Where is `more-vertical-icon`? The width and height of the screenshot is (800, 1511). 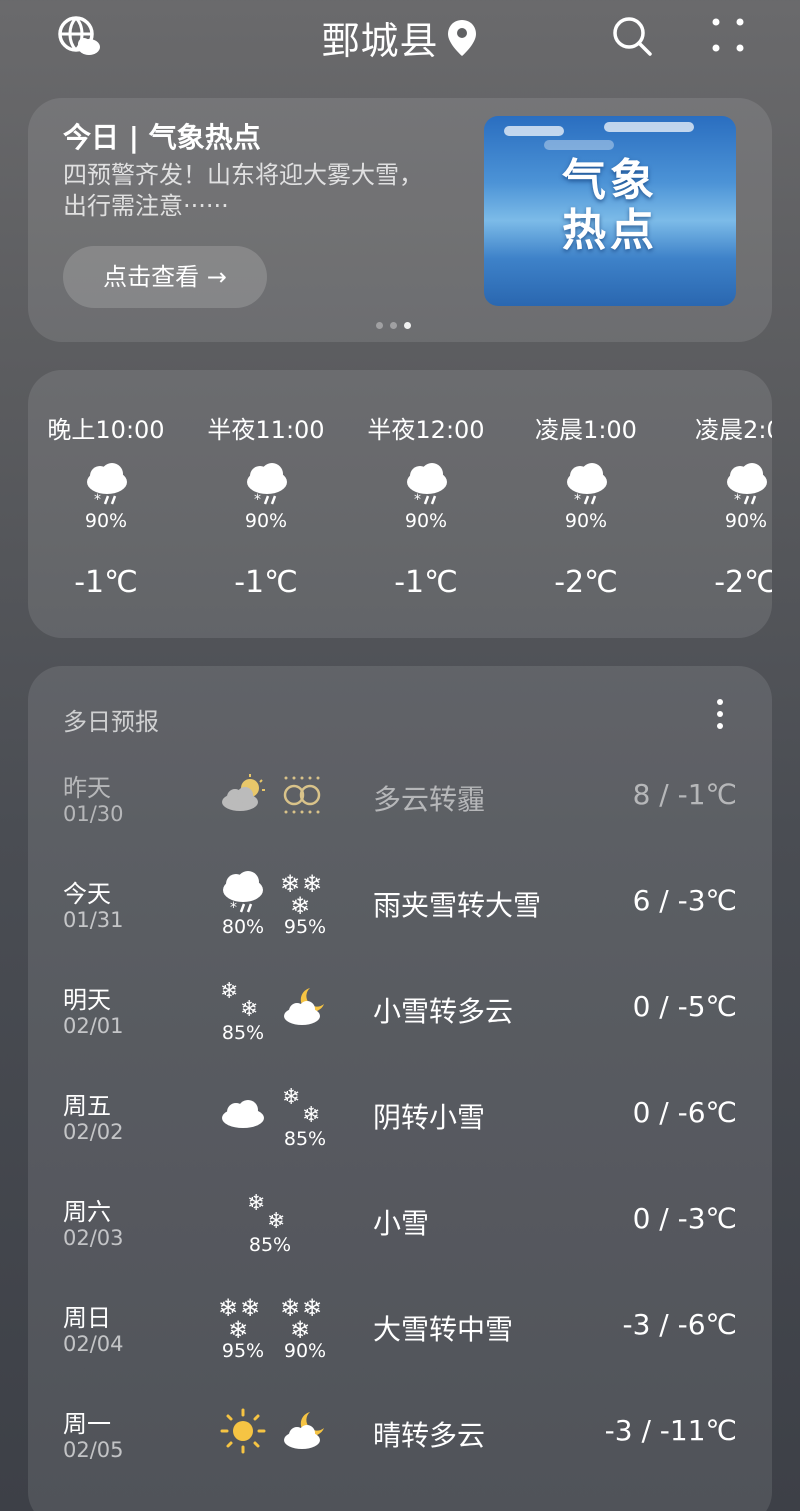
more-vertical-icon is located at coordinates (720, 714).